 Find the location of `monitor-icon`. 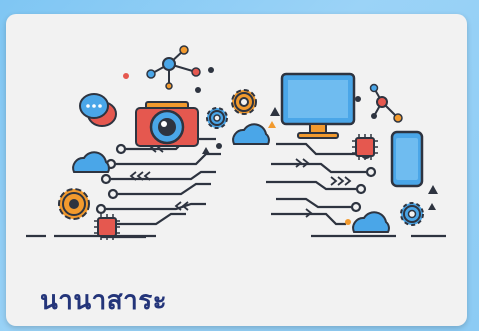

monitor-icon is located at coordinates (318, 105).